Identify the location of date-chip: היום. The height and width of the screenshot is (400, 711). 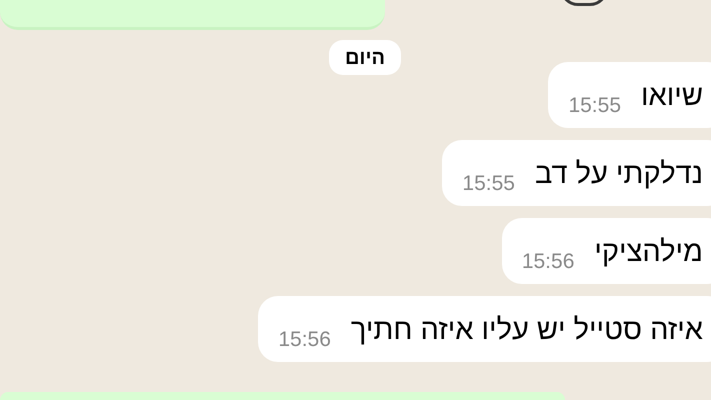
(365, 57).